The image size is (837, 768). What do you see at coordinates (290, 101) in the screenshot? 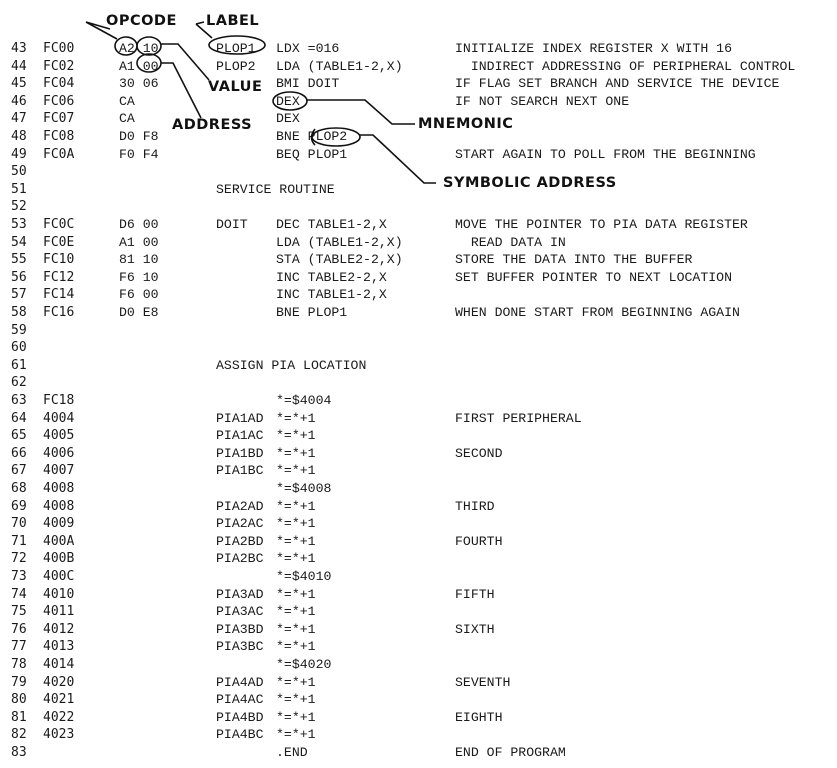
I see `mnemonic-circle` at bounding box center [290, 101].